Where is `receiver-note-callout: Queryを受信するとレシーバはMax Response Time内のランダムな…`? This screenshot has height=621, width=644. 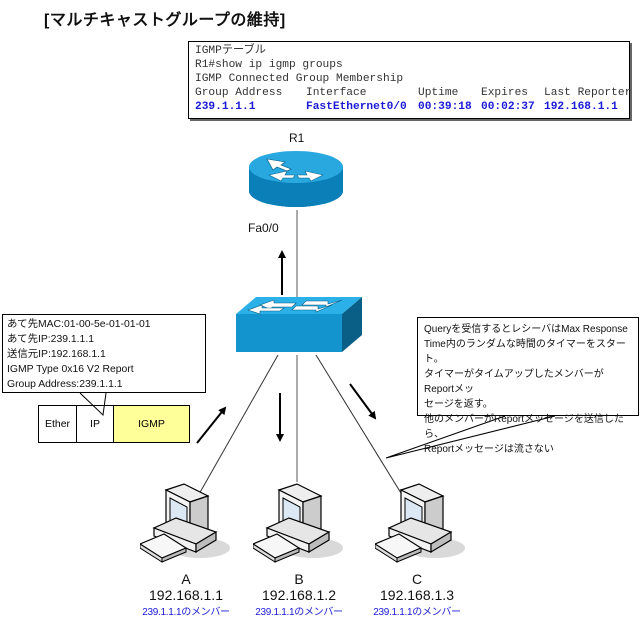 receiver-note-callout: Queryを受信するとレシーバはMax Response Time内のランダムな… is located at coordinates (528, 386).